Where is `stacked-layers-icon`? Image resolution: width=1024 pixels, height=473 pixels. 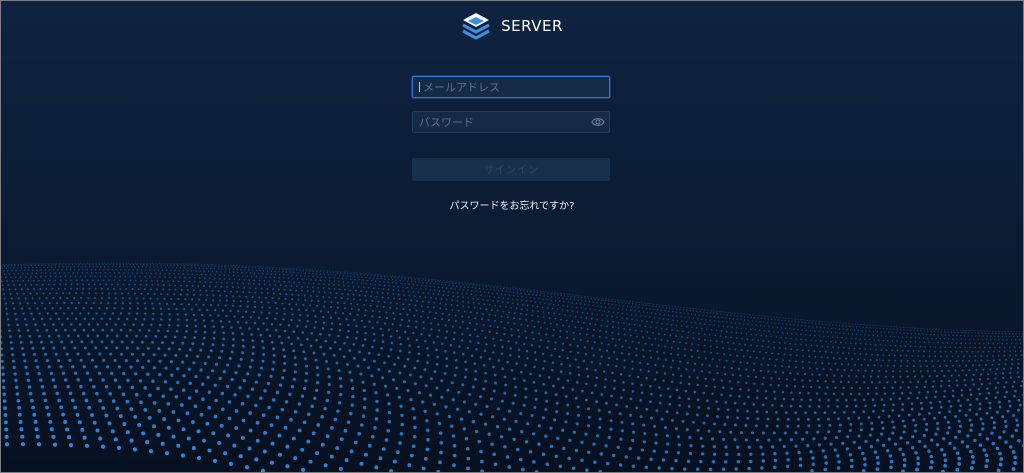
stacked-layers-icon is located at coordinates (476, 26).